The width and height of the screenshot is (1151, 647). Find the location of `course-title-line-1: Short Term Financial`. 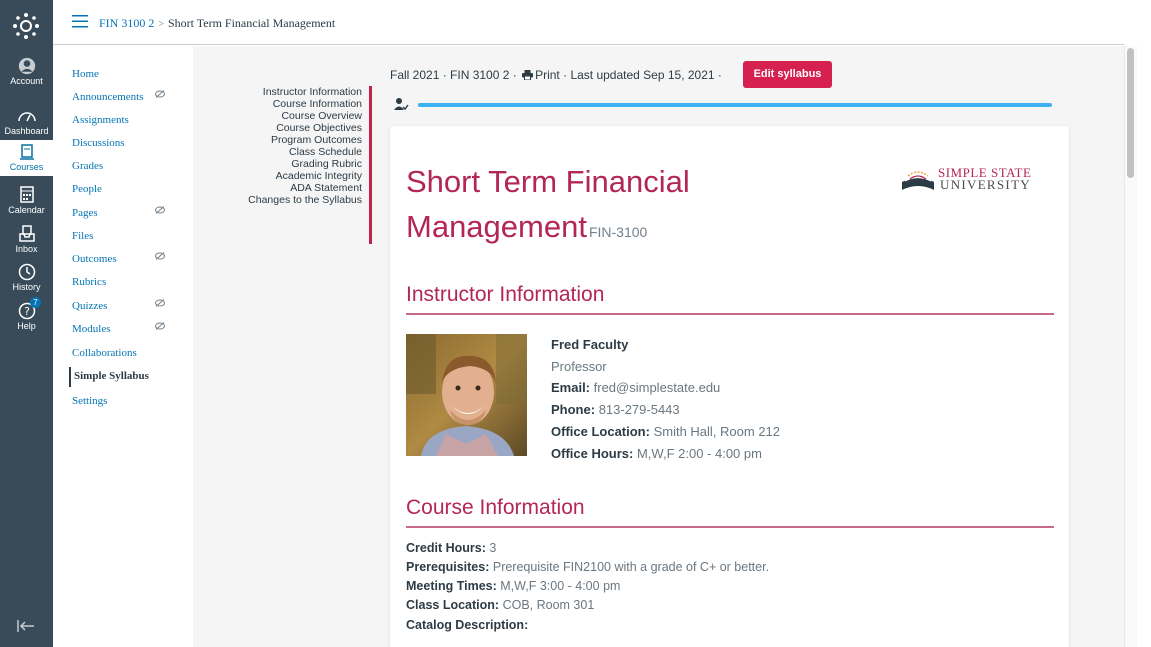

course-title-line-1: Short Term Financial is located at coordinates (548, 181).